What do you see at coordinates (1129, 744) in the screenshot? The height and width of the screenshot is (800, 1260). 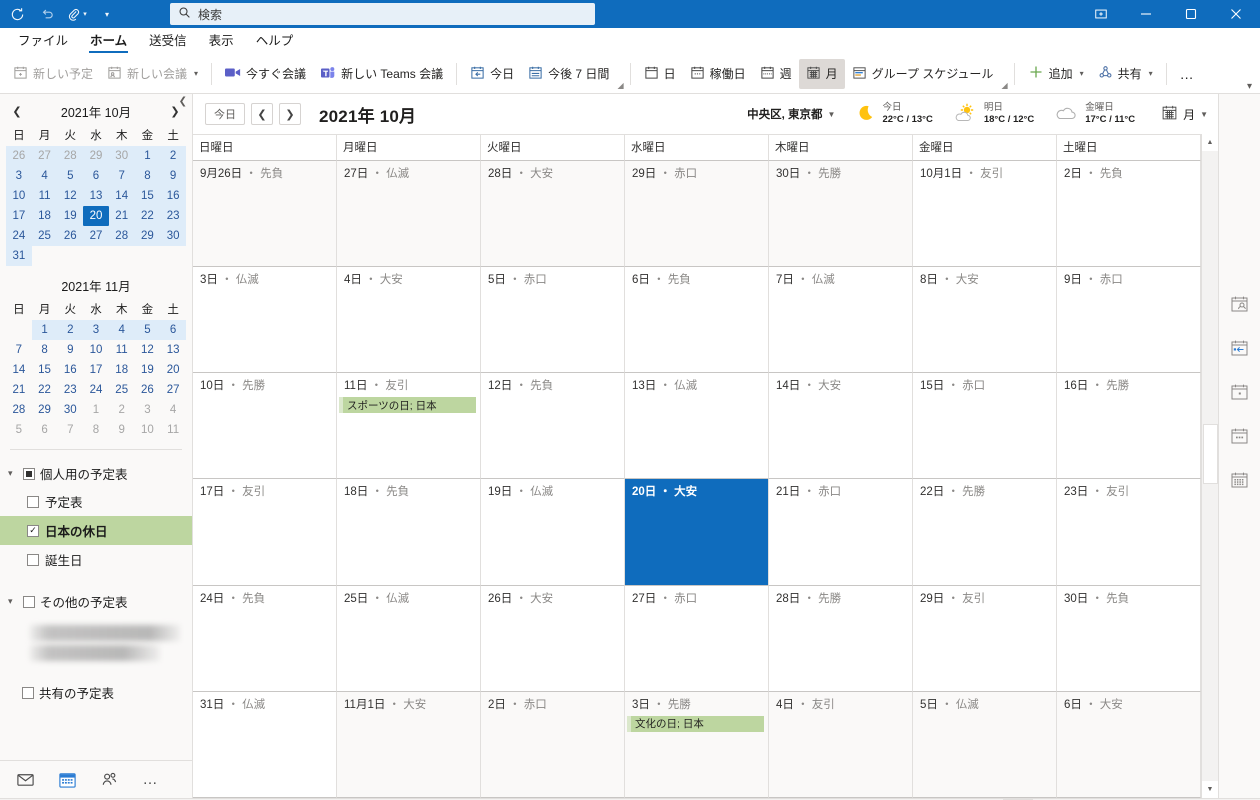 I see `day-cell: 6日 ・ 大安` at bounding box center [1129, 744].